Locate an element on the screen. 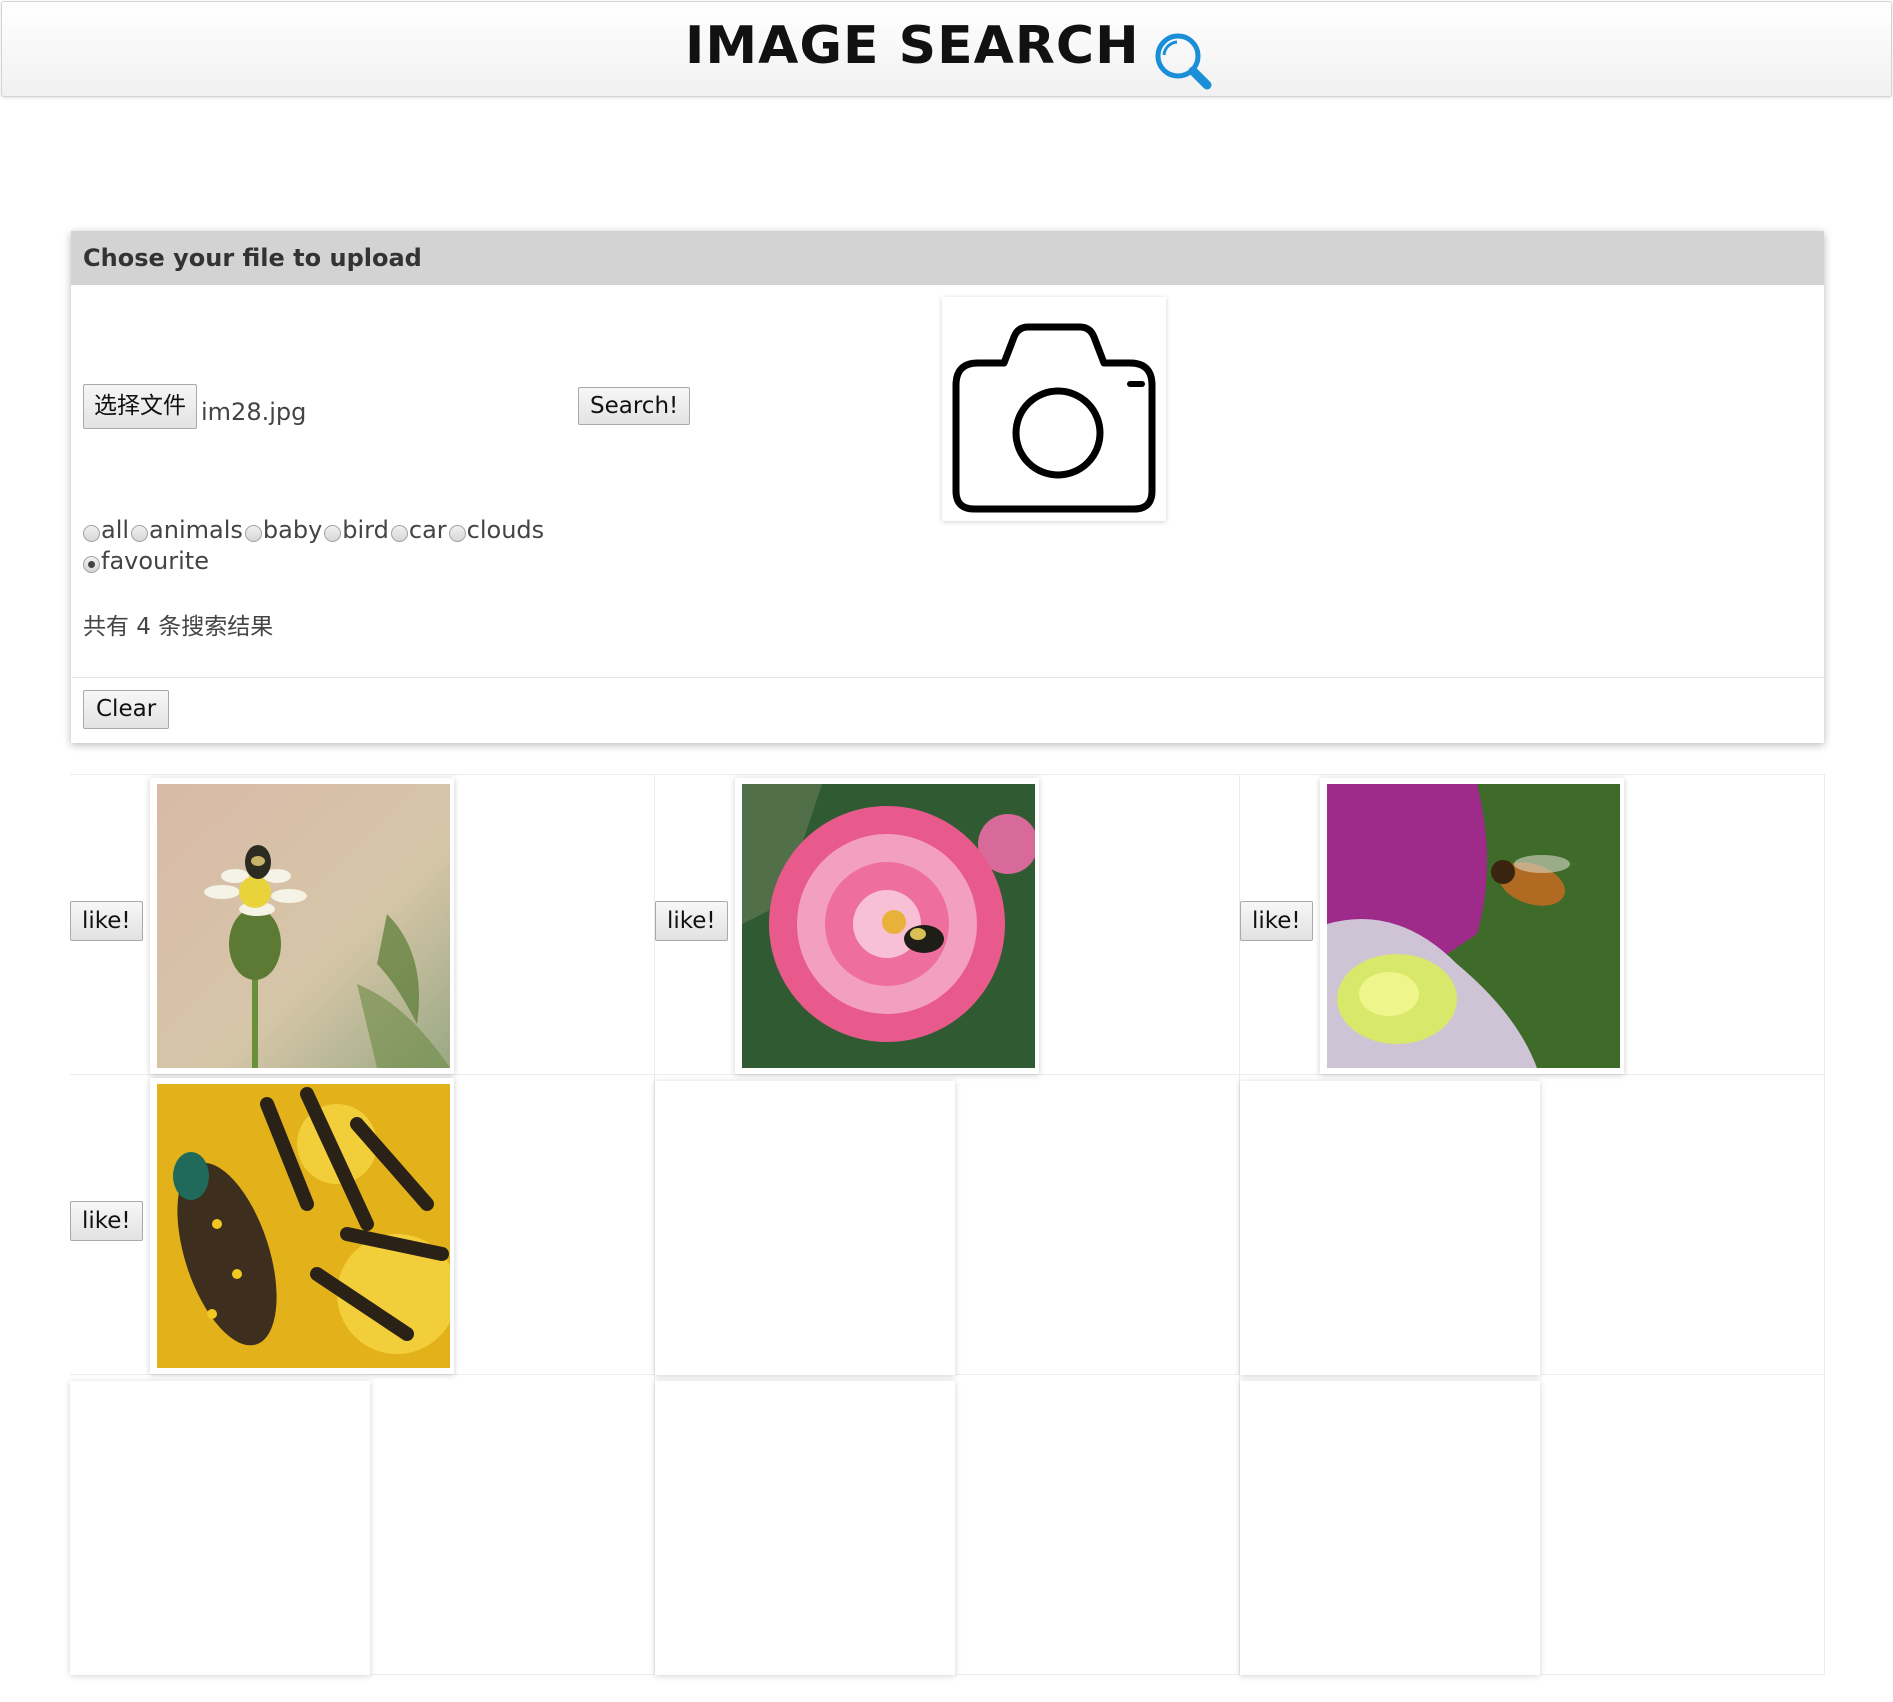 The width and height of the screenshot is (1893, 1702). radio-label: animals is located at coordinates (196, 530).